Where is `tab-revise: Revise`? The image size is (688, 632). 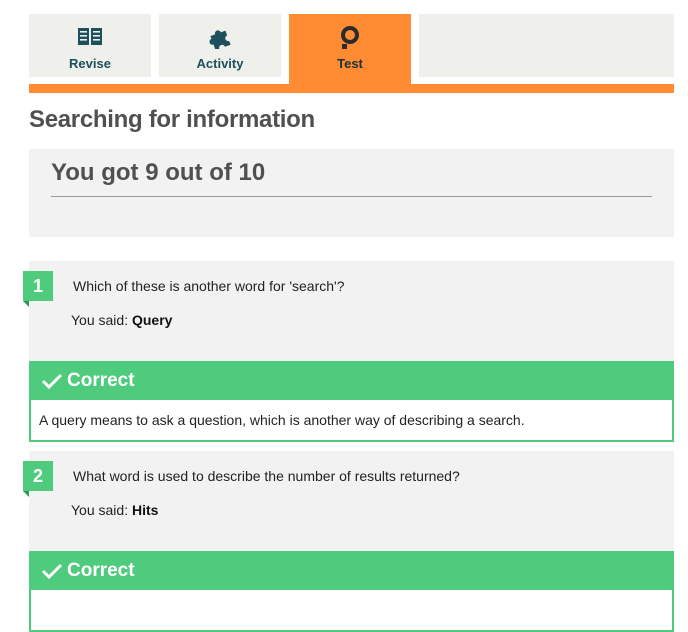 tab-revise: Revise is located at coordinates (90, 45).